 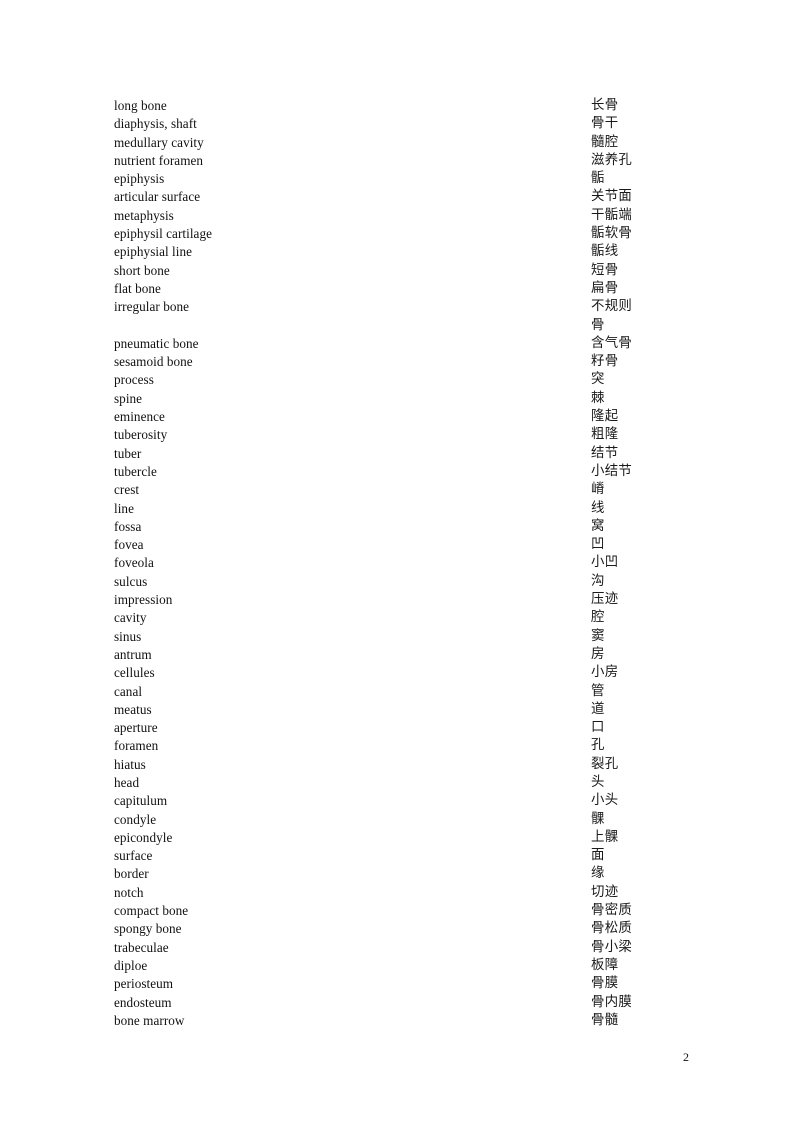 What do you see at coordinates (404, 252) in the screenshot?
I see `glossary-row: epiphysial line 骺线` at bounding box center [404, 252].